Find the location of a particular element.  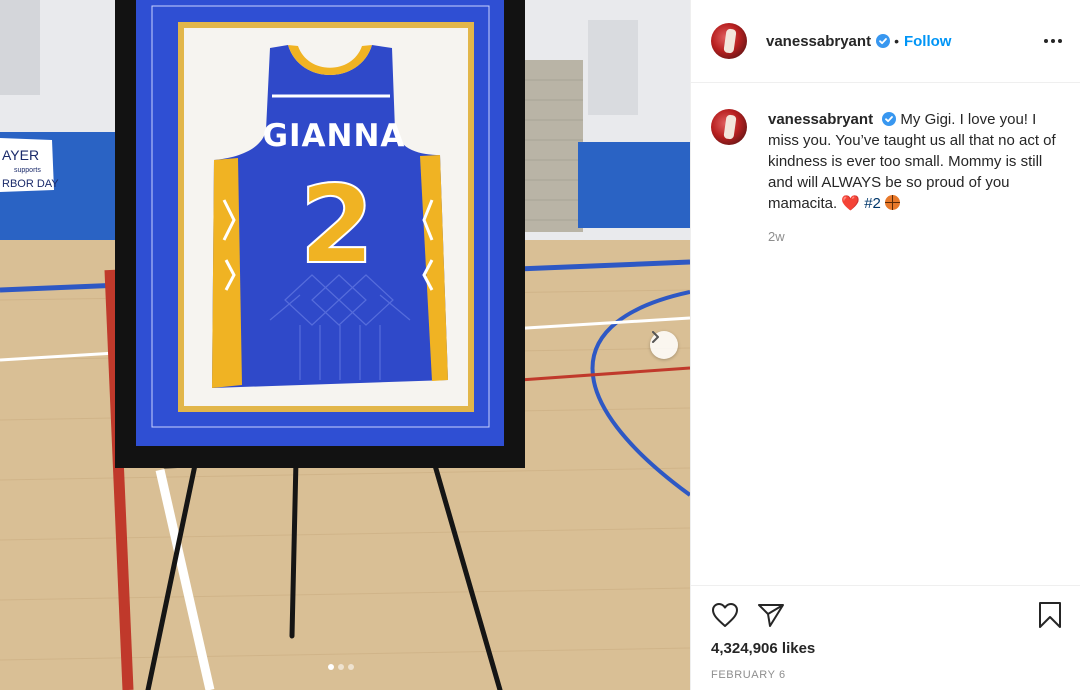

jersey-number: 2 is located at coordinates (336, 225).